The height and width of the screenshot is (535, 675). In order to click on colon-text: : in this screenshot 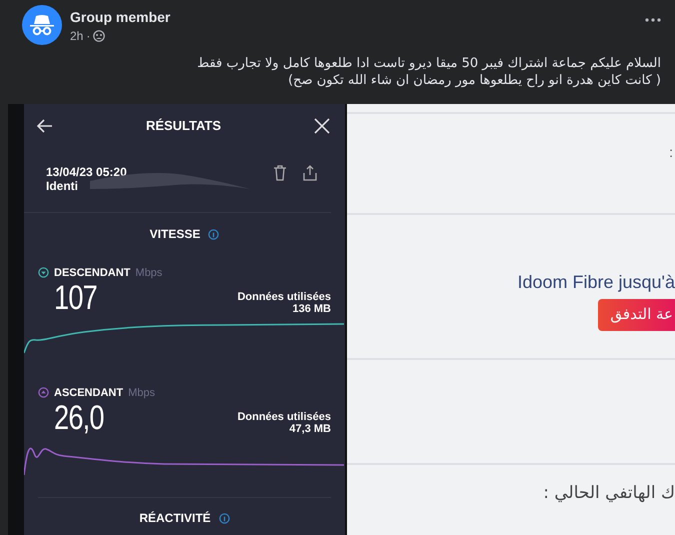, I will do `click(671, 152)`.